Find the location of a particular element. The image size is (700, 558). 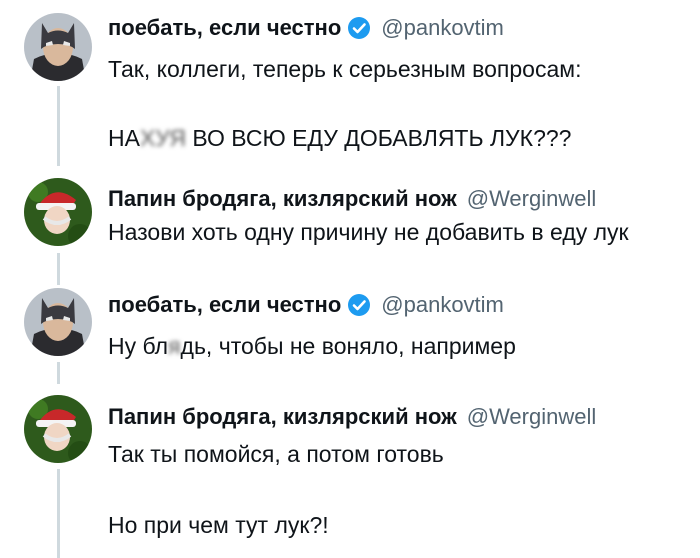

censored-word: ХУЯ is located at coordinates (163, 138).